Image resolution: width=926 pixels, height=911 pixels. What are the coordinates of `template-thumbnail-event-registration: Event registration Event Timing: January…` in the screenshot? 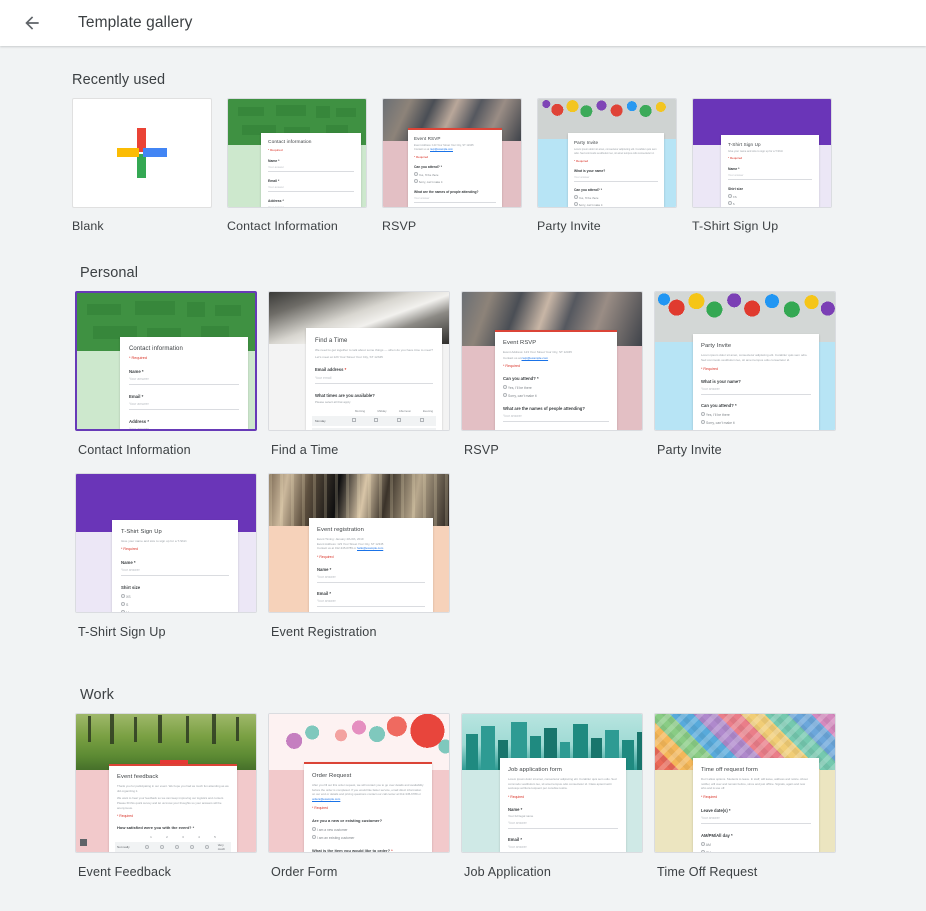 It's located at (359, 543).